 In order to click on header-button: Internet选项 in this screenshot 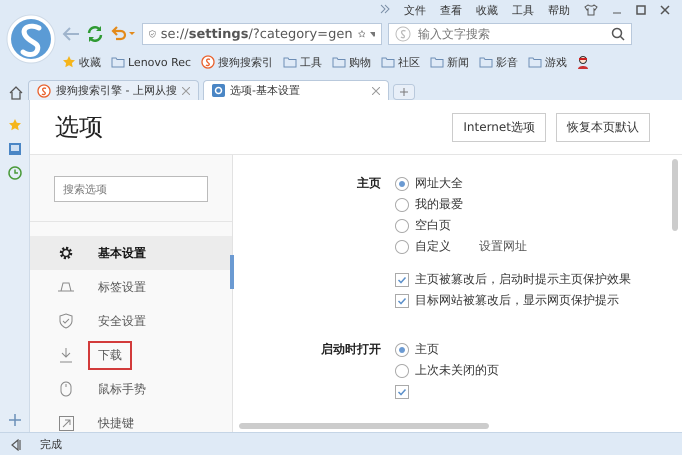, I will do `click(499, 127)`.